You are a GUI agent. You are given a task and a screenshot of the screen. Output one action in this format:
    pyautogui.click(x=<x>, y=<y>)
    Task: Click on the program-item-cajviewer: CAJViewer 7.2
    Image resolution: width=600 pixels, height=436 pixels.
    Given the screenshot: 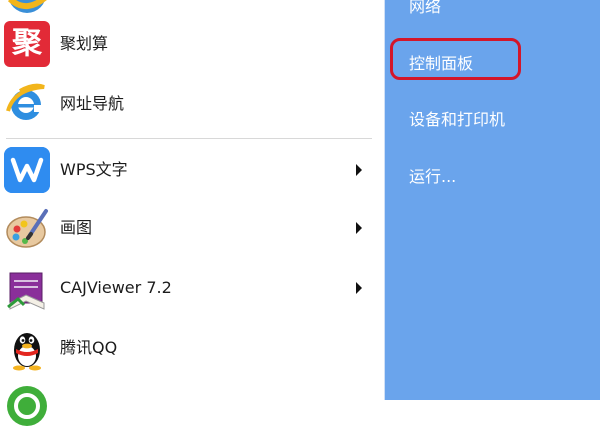 What is the action you would take?
    pyautogui.click(x=192, y=288)
    